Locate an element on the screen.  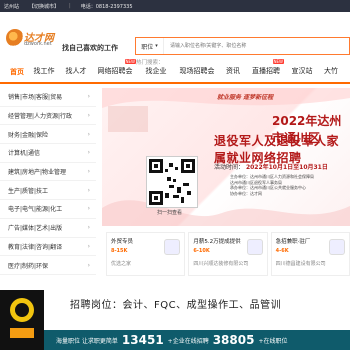
search-box: 职位 ▾ is located at coordinates (242, 46).